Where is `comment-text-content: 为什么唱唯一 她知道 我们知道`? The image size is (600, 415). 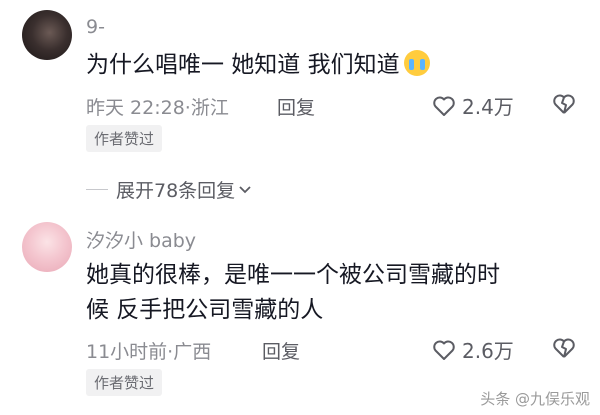
comment-text-content: 为什么唱唯一 她知道 我们知道 is located at coordinates (243, 65).